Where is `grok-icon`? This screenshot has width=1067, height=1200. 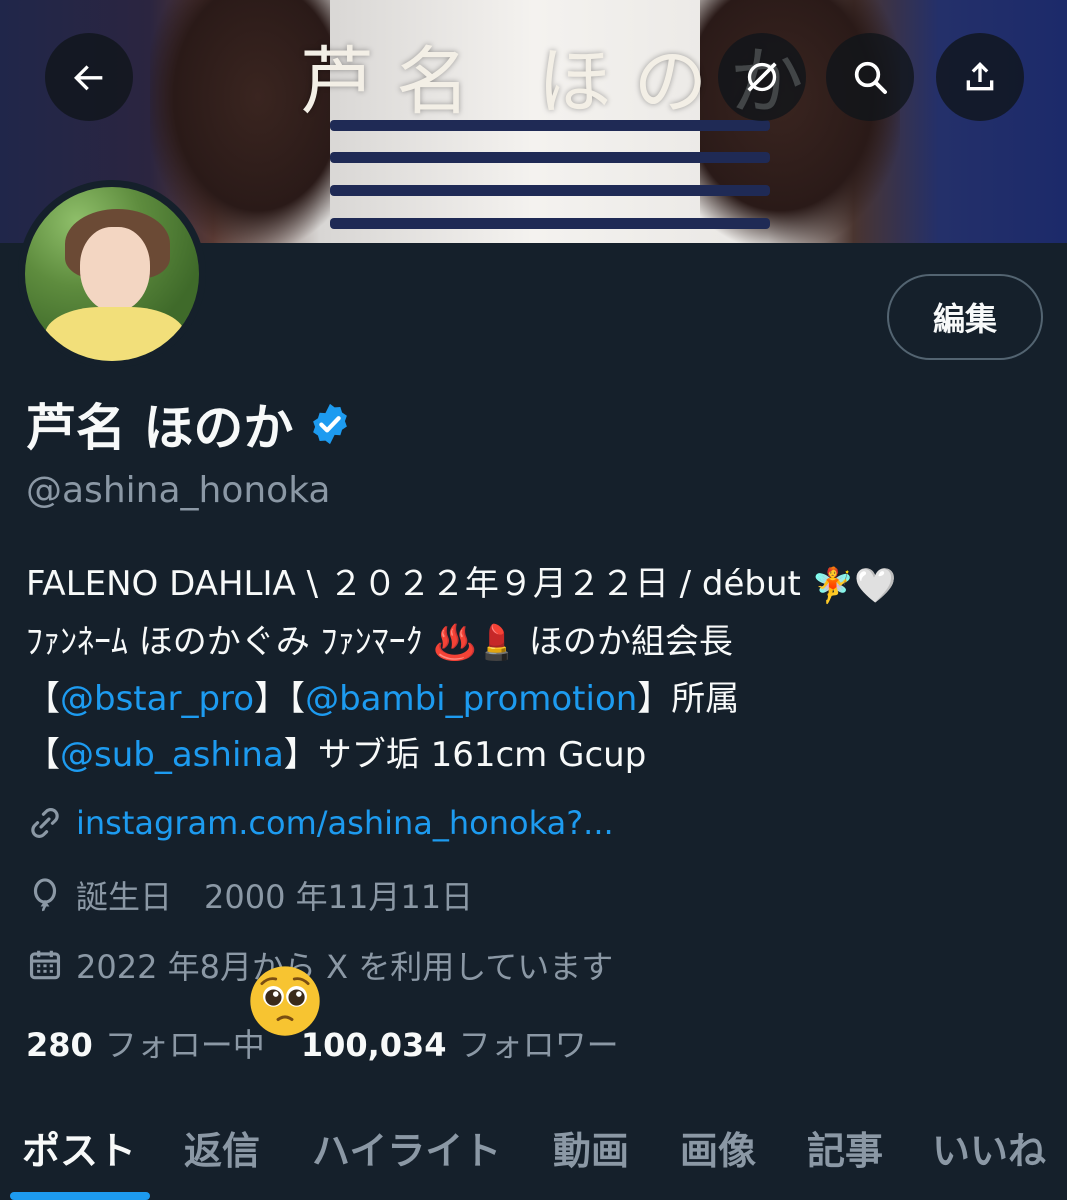
grok-icon is located at coordinates (762, 77).